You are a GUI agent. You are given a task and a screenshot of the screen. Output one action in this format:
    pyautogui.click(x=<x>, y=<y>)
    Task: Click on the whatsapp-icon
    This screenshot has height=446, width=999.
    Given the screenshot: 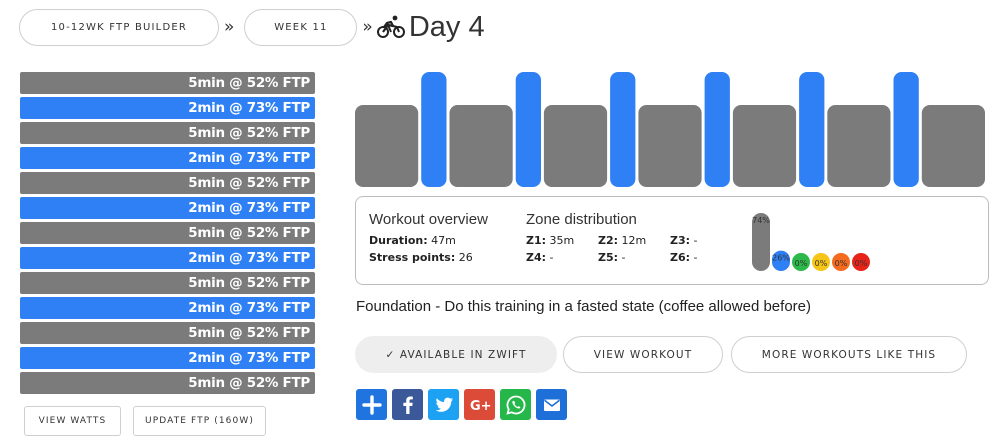 What is the action you would take?
    pyautogui.click(x=515, y=405)
    